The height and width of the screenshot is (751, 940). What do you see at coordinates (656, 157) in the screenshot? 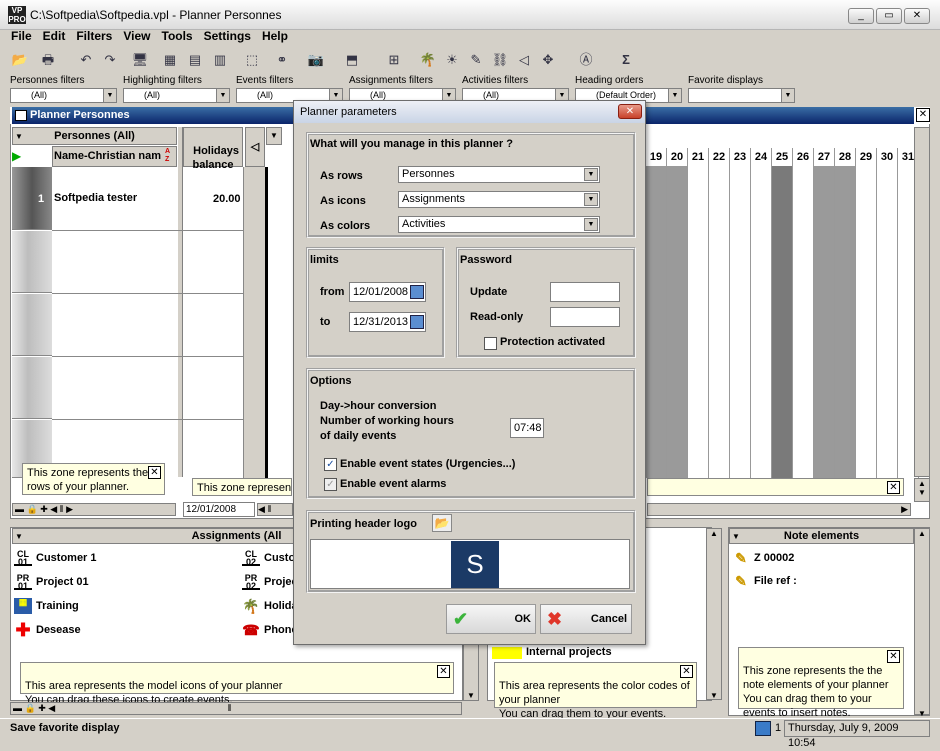
I see `day-header: 19` at bounding box center [656, 157].